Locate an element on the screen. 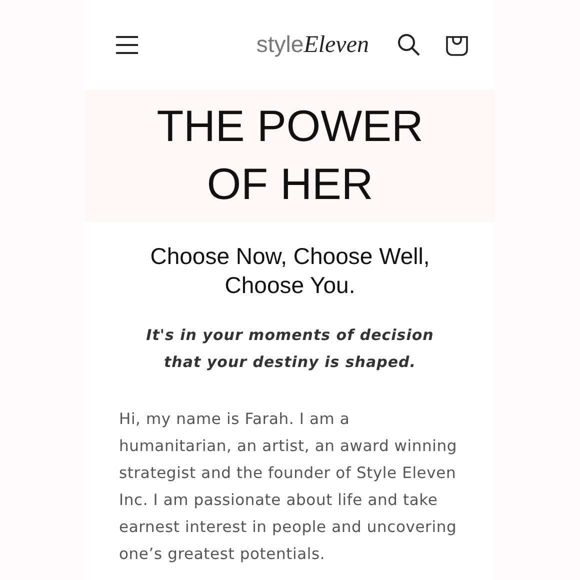  hero-title: THE POWER OF HER is located at coordinates (290, 156).